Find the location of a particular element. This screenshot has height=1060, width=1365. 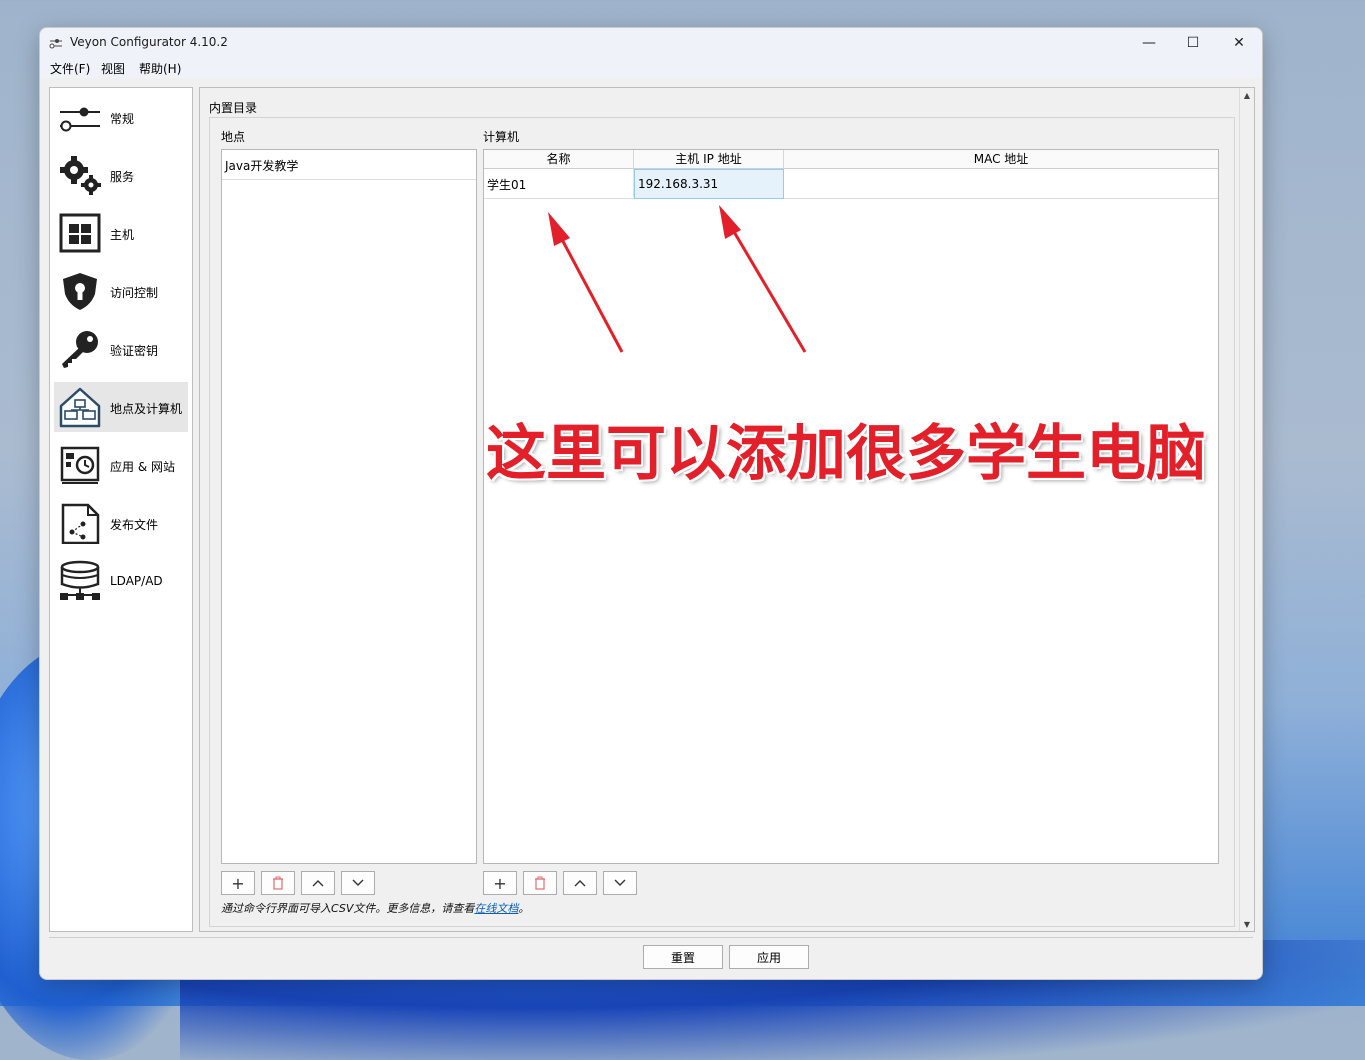

locations-list: Java开发教学 is located at coordinates (349, 506).